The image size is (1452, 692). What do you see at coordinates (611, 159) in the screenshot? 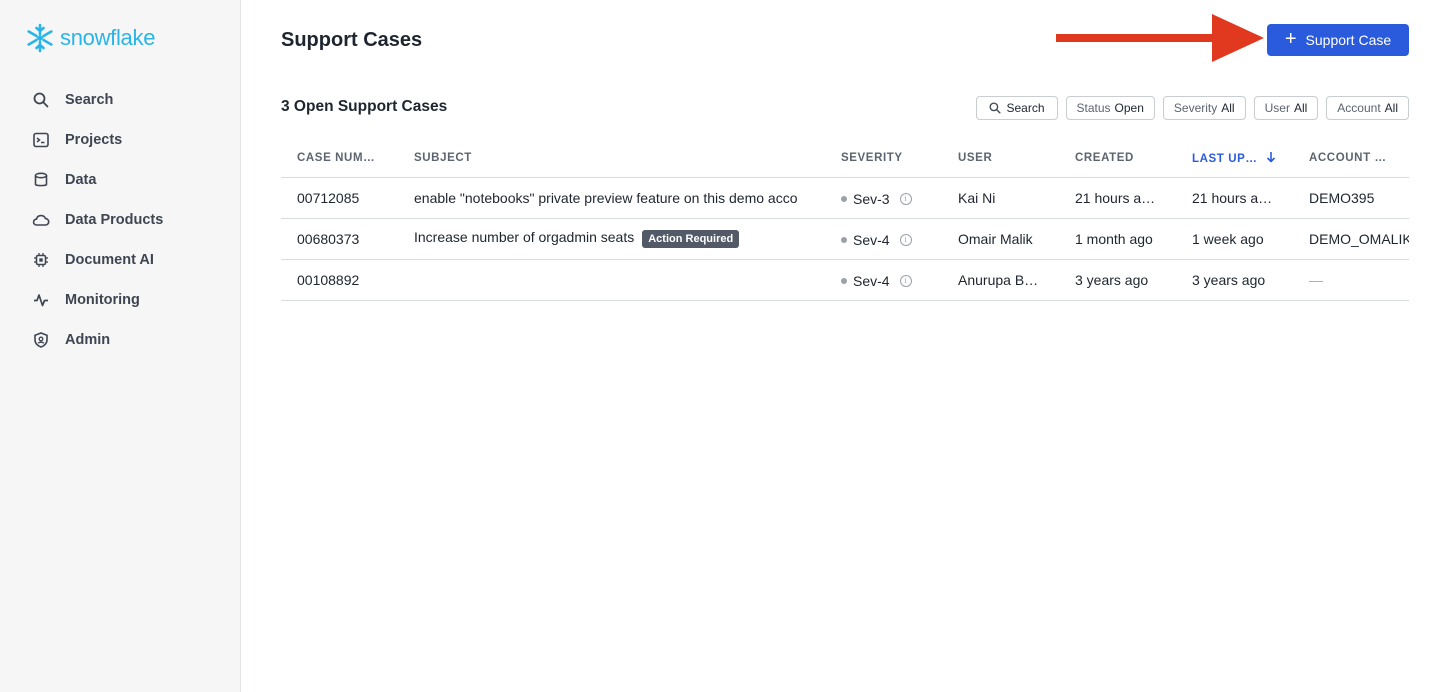
I see `column-header-subject: SUBJECT` at bounding box center [611, 159].